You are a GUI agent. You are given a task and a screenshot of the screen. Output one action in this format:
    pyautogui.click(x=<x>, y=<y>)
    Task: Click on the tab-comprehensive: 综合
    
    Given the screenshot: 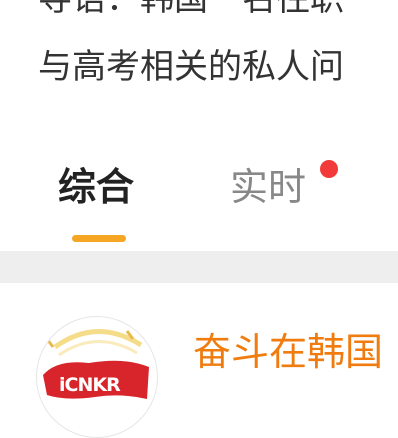 What is the action you would take?
    pyautogui.click(x=96, y=187)
    